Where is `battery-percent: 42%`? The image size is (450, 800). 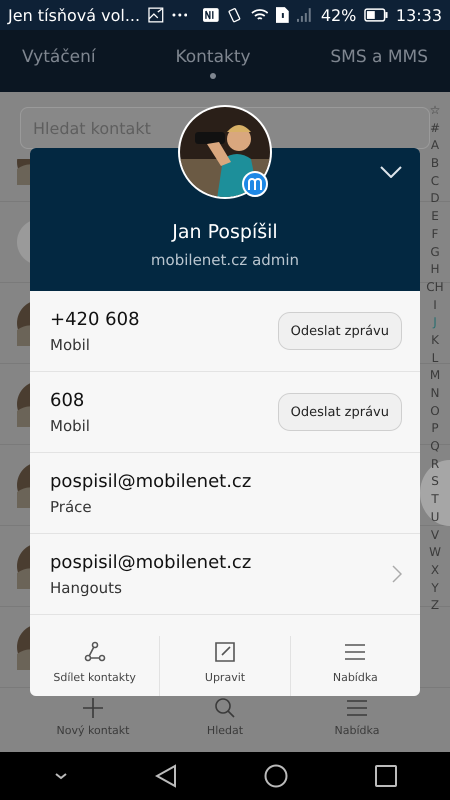 battery-percent: 42% is located at coordinates (338, 15).